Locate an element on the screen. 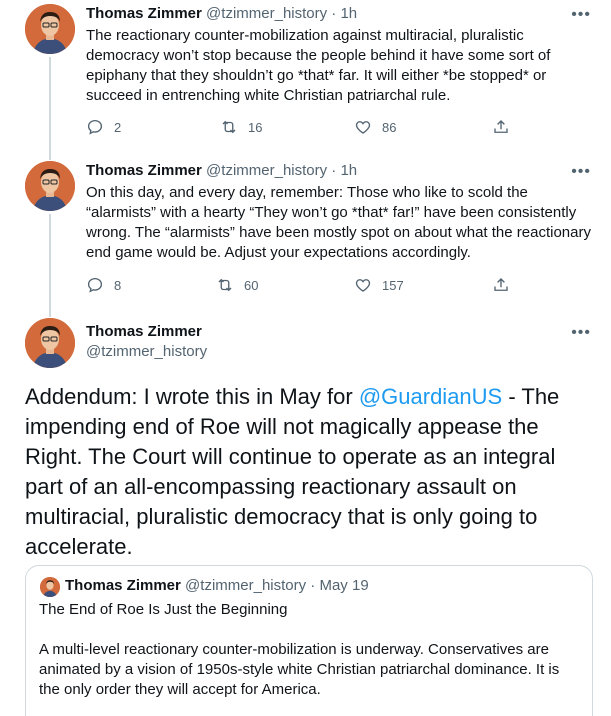 The image size is (611, 716). tweet-actions: 8 60 157 is located at coordinates (301, 286).